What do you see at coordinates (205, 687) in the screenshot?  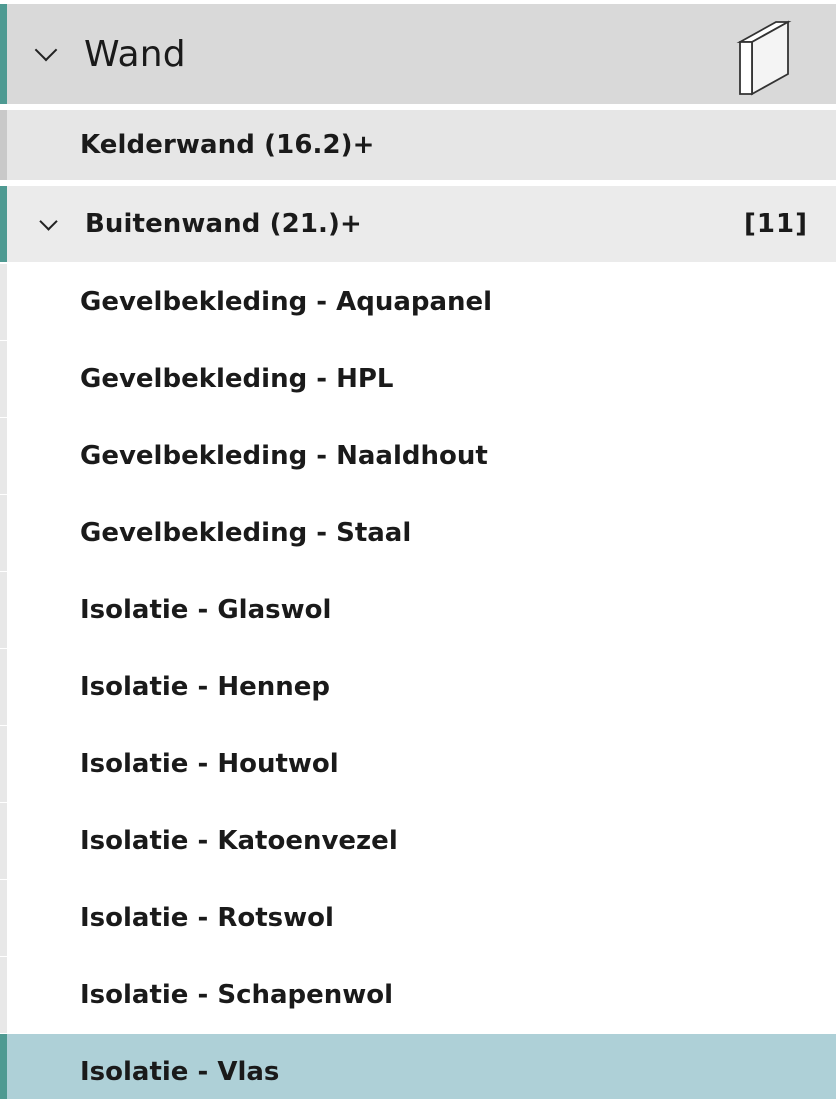 I see `list-item-label: Isolatie - Hennep` at bounding box center [205, 687].